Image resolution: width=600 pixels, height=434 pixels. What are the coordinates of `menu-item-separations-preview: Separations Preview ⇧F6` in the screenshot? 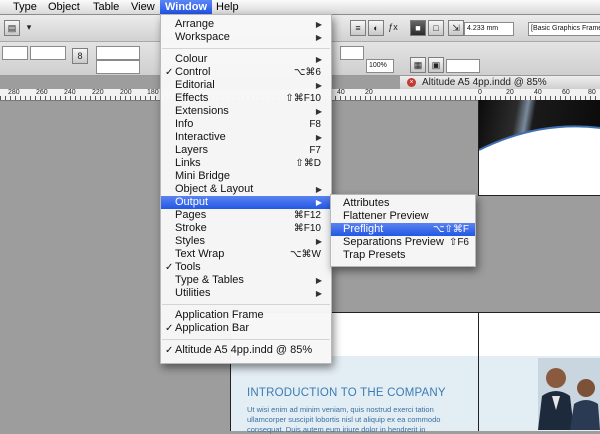 It's located at (403, 242).